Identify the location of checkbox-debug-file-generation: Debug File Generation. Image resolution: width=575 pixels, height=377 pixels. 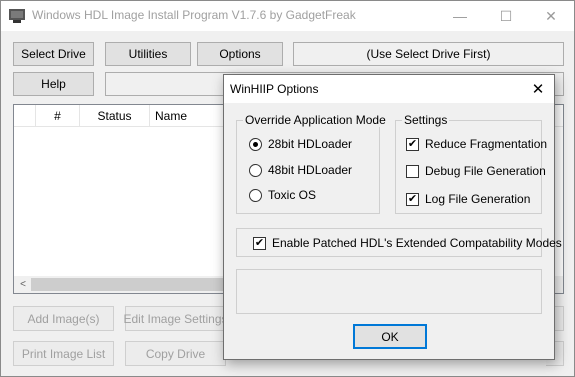
(476, 171).